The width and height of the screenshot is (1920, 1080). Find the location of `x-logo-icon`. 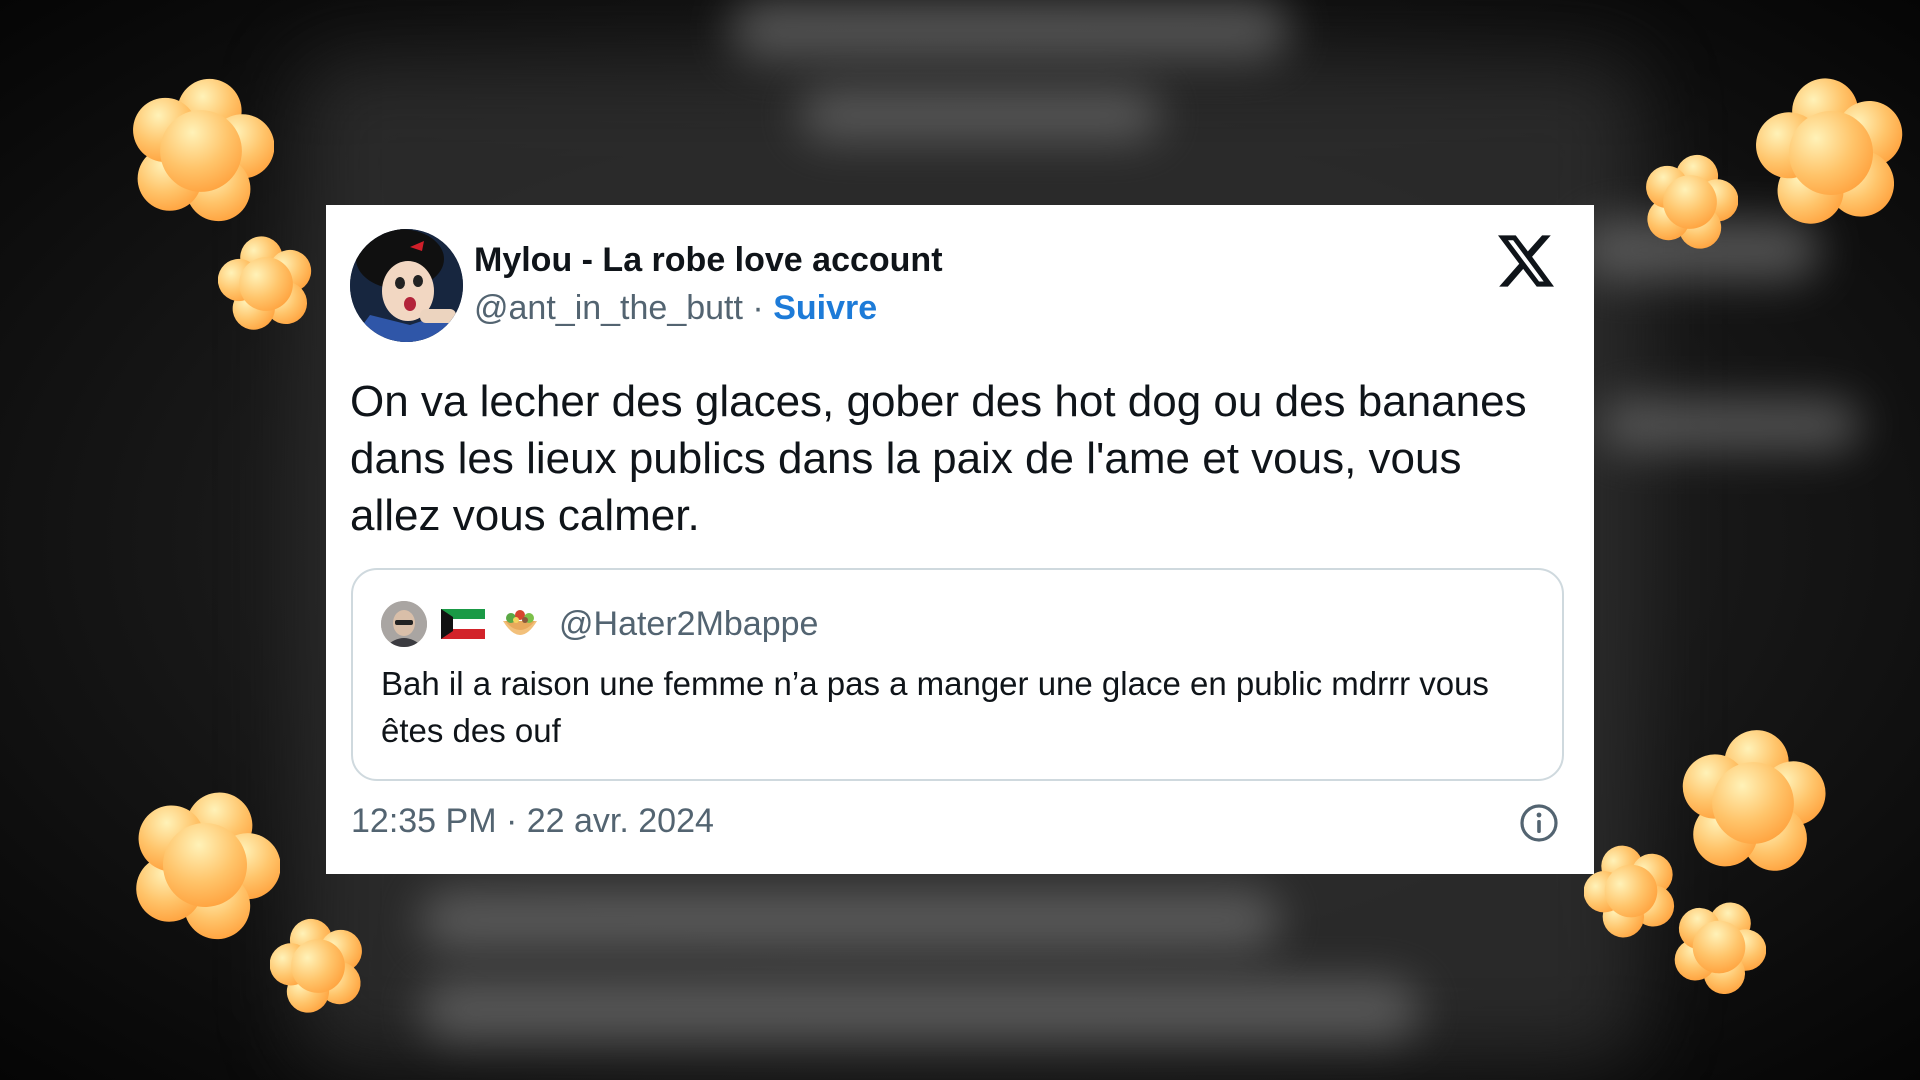

x-logo-icon is located at coordinates (1526, 261).